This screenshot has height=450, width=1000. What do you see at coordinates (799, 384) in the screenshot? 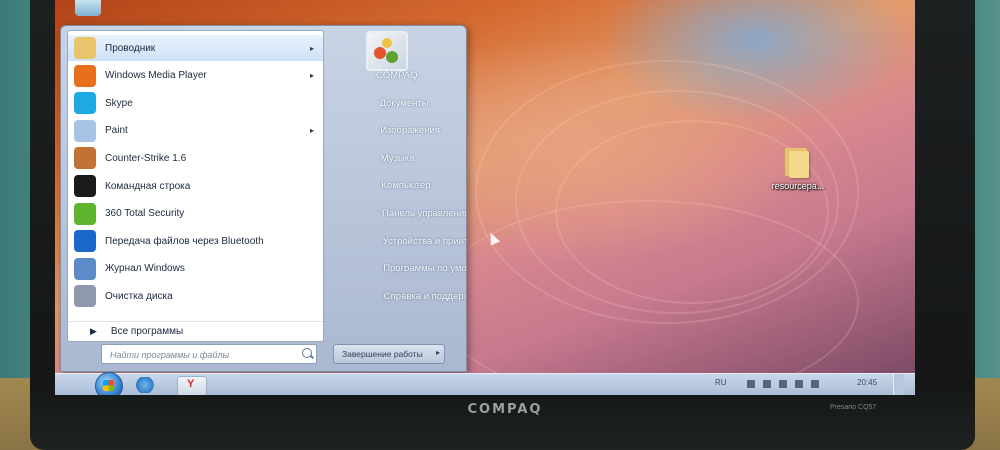
I see `volume-icon` at bounding box center [799, 384].